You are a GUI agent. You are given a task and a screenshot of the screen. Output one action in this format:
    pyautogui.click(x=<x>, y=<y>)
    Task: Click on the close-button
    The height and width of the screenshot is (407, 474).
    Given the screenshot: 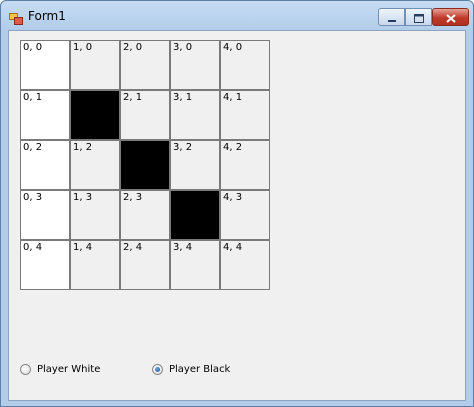 What is the action you would take?
    pyautogui.click(x=450, y=17)
    